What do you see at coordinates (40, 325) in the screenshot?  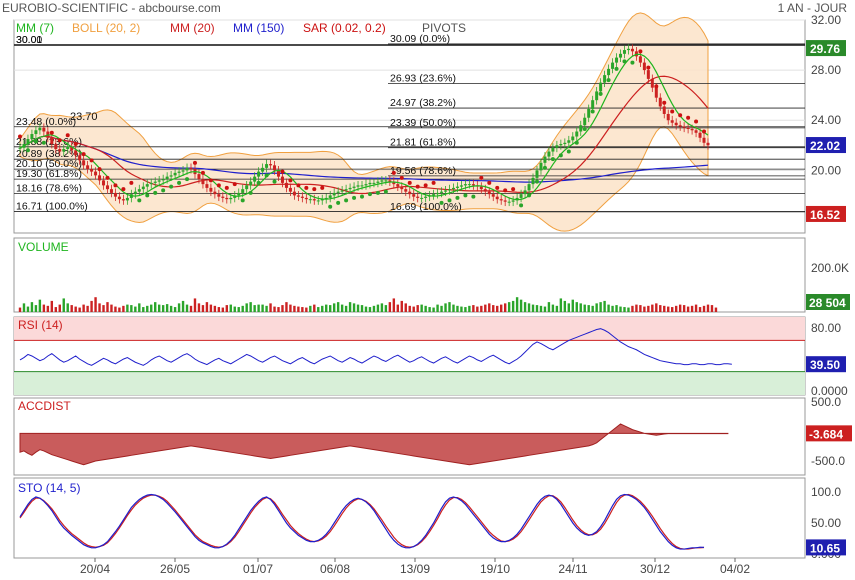 I see `rsi-label: RSI (14)` at bounding box center [40, 325].